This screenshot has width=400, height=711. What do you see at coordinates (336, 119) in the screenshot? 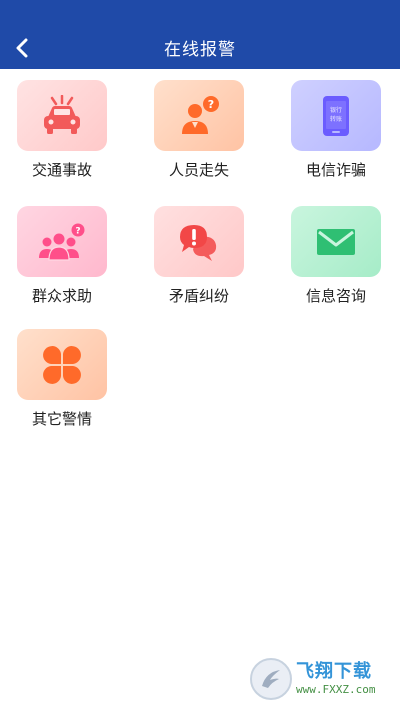
I see `phone-screen-text-2: 转账` at bounding box center [336, 119].